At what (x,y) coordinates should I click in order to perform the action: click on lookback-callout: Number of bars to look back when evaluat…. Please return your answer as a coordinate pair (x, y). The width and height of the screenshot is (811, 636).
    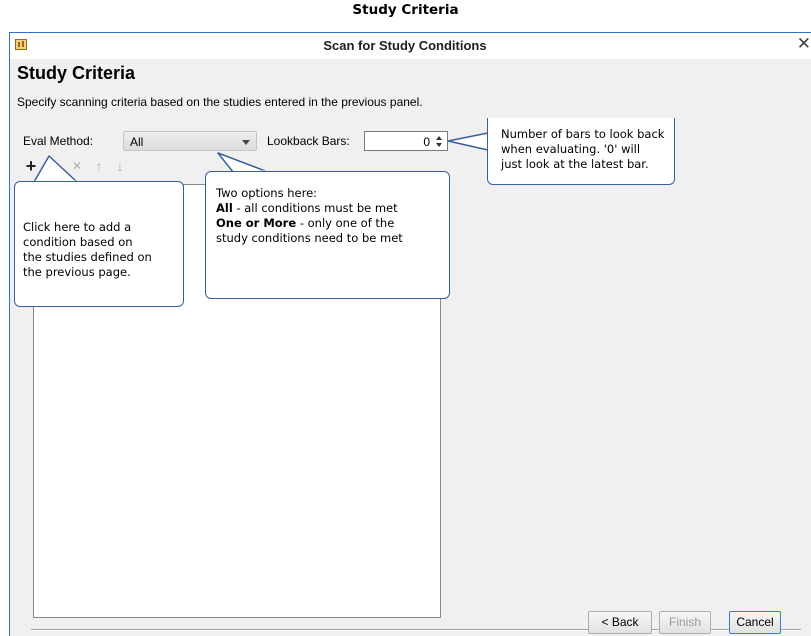
    Looking at the image, I should click on (581, 151).